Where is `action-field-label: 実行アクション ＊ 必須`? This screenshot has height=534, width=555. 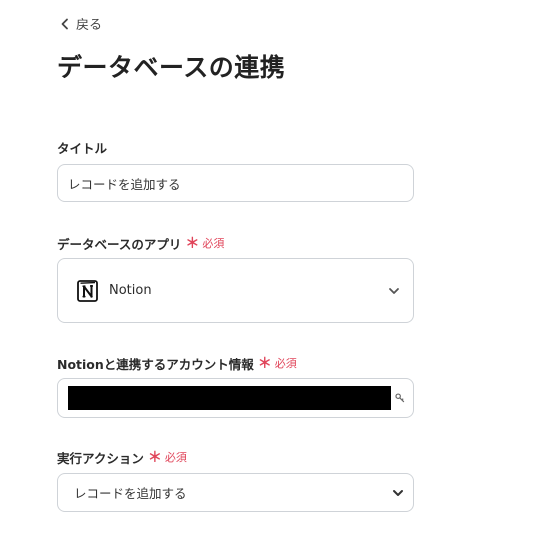
action-field-label: 実行アクション ＊ 必須 is located at coordinates (122, 457).